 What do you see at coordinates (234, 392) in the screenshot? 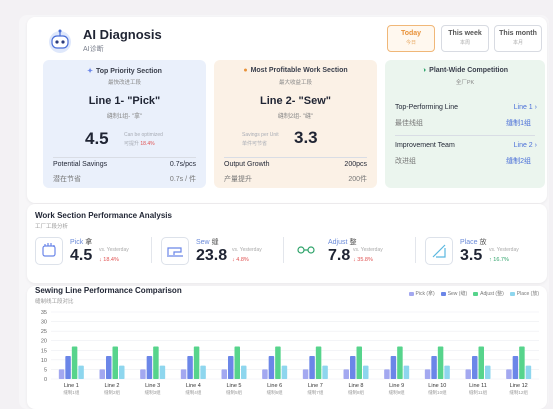
I see `x-tick-sublabel: 缝制5组` at bounding box center [234, 392].